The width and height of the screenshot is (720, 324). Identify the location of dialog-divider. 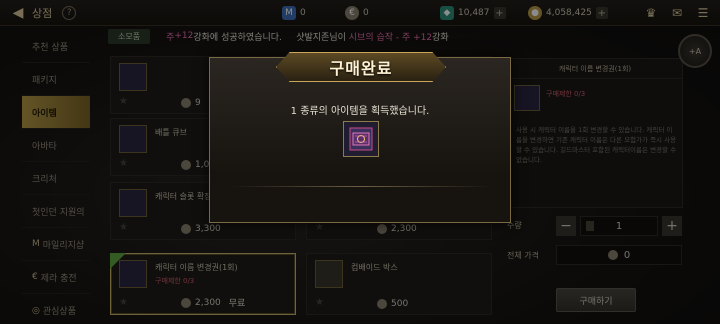
(361, 186).